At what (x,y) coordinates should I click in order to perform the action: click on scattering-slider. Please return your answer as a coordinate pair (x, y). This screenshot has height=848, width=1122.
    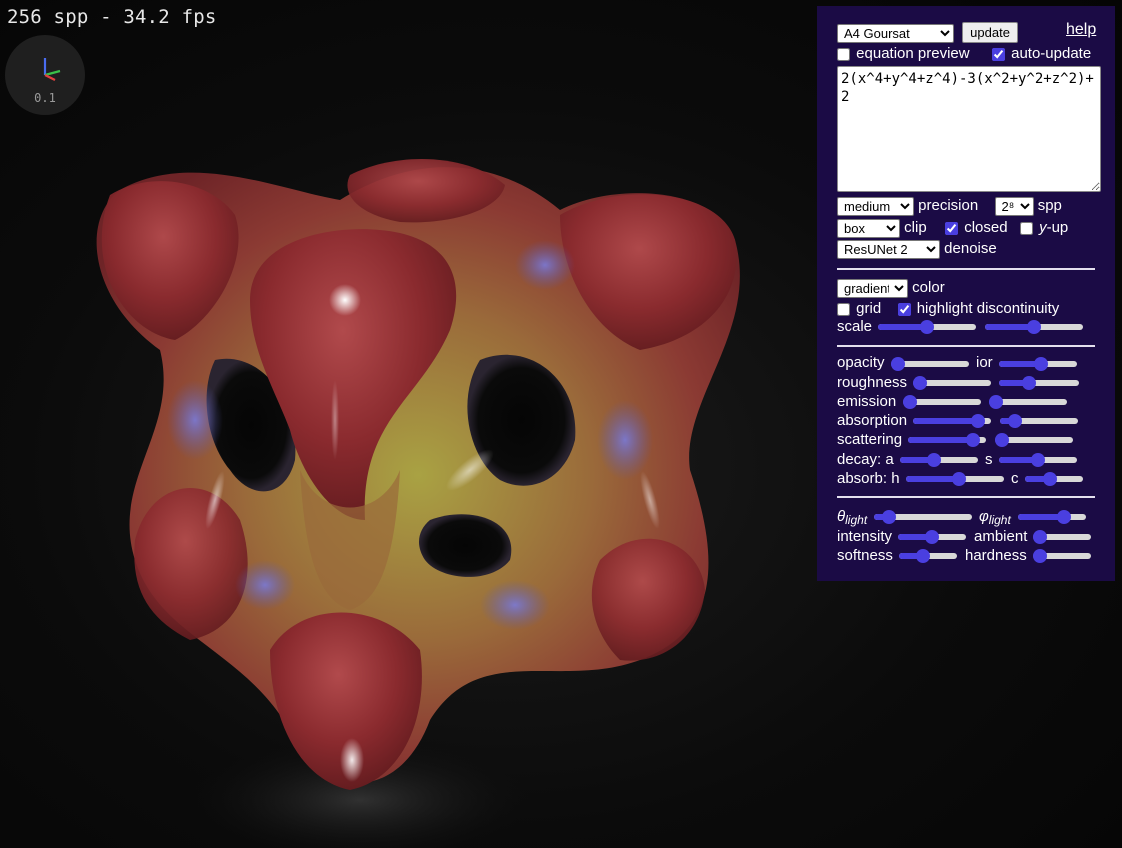
    Looking at the image, I should click on (947, 440).